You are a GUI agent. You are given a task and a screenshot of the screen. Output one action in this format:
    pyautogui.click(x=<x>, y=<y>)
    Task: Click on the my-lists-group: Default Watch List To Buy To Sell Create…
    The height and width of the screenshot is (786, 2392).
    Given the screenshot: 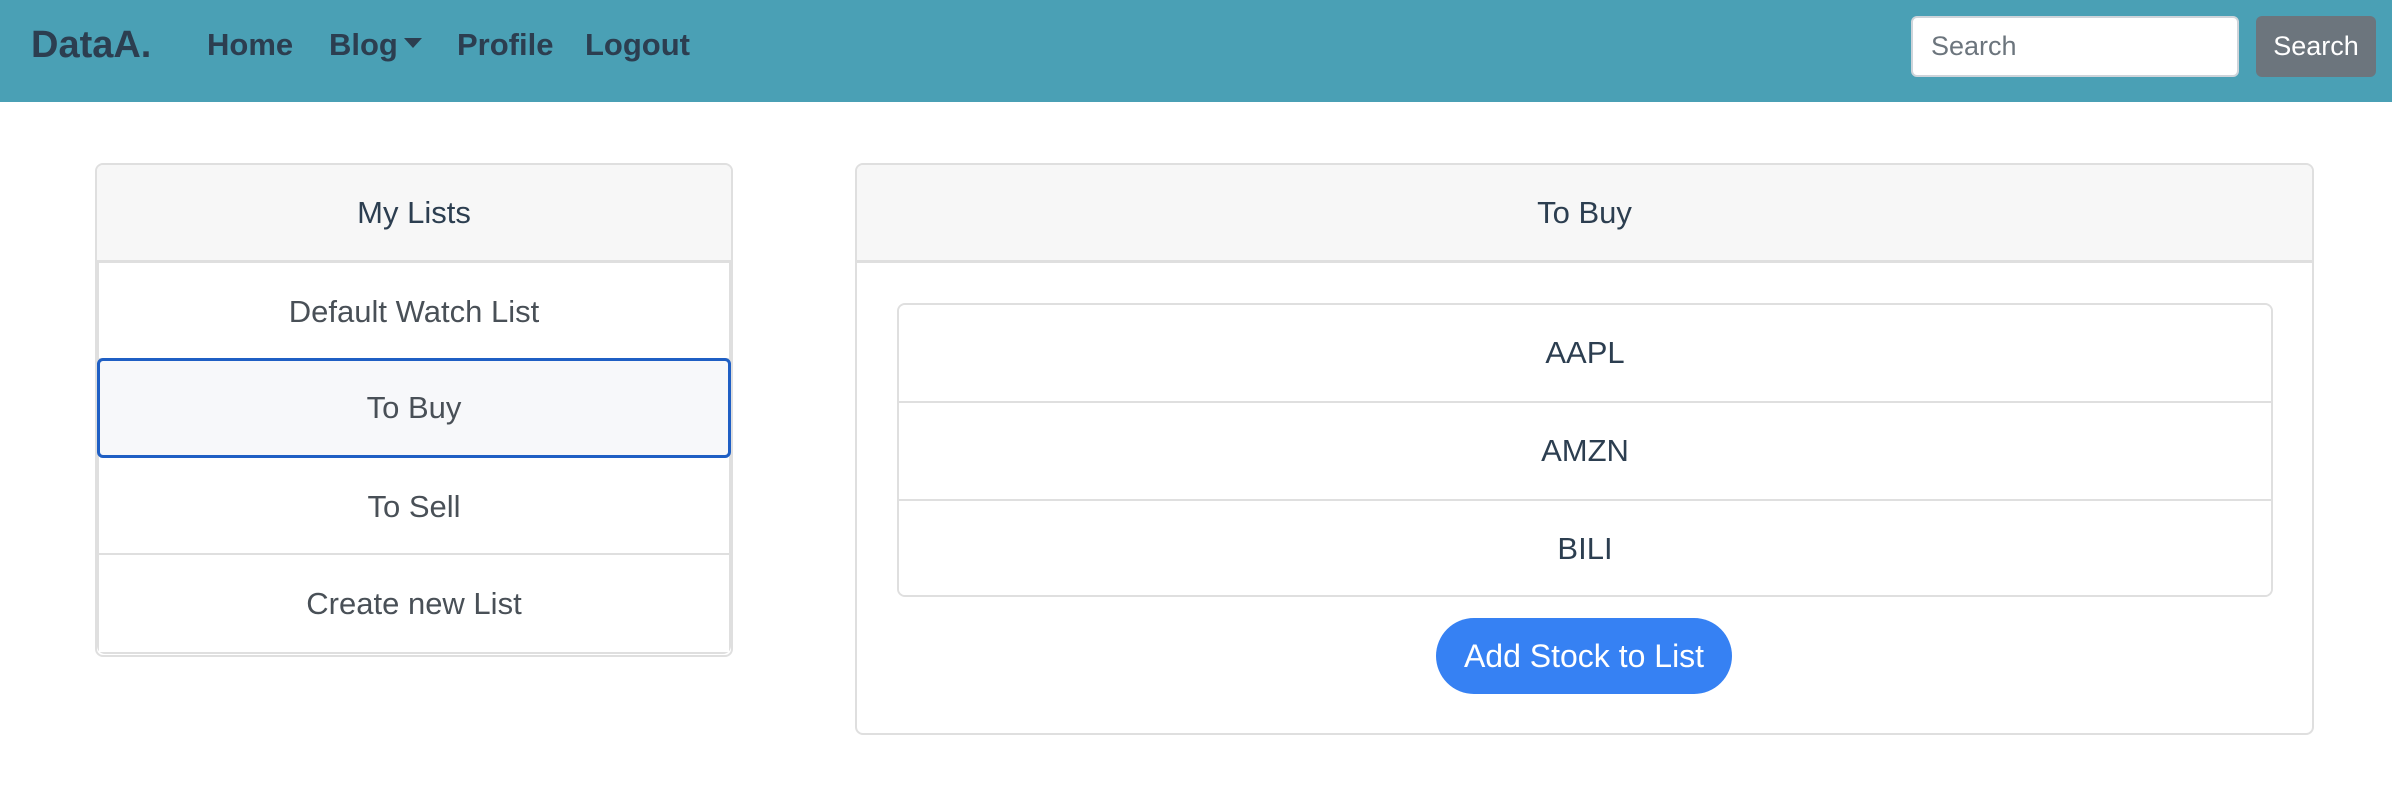 What is the action you would take?
    pyautogui.click(x=414, y=458)
    